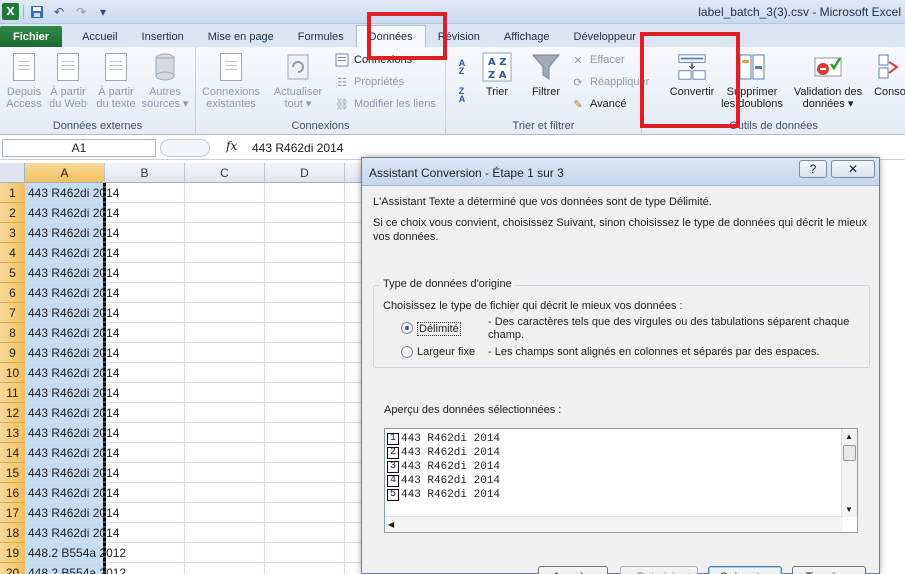  I want to click on tab-affichage: Affichage, so click(527, 36).